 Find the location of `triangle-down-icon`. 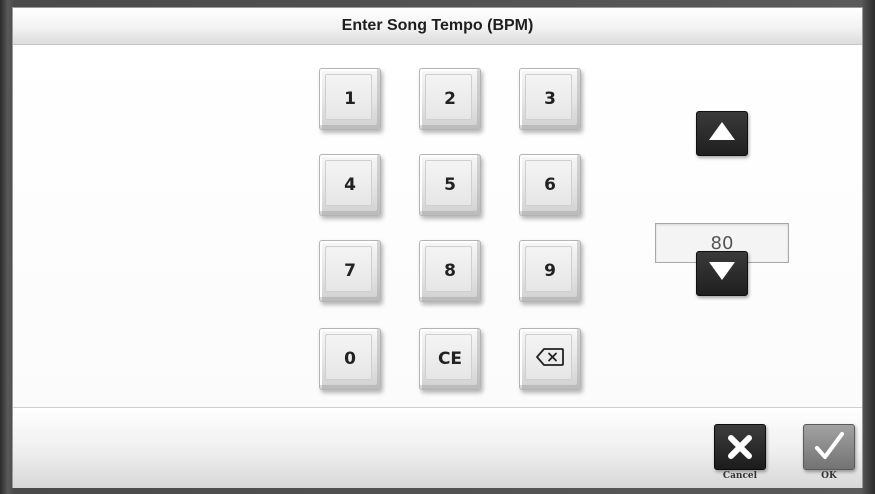

triangle-down-icon is located at coordinates (722, 273).